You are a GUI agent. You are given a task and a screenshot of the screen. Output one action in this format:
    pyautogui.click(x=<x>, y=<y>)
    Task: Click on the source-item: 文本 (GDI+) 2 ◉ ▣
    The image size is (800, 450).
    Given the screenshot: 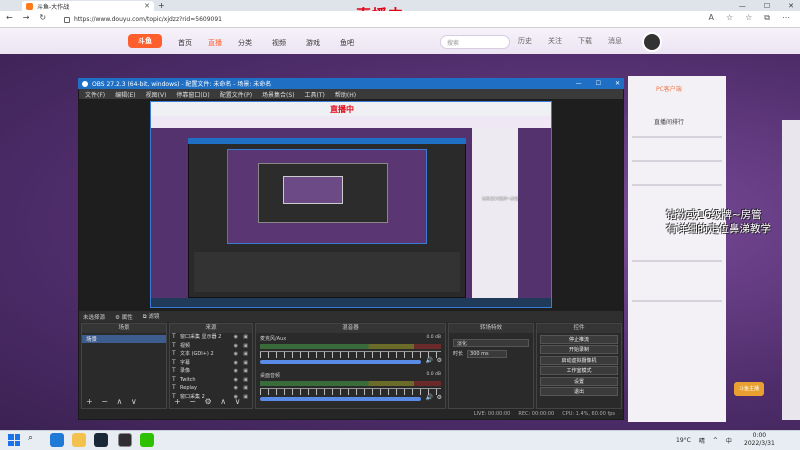 What is the action you would take?
    pyautogui.click(x=211, y=354)
    